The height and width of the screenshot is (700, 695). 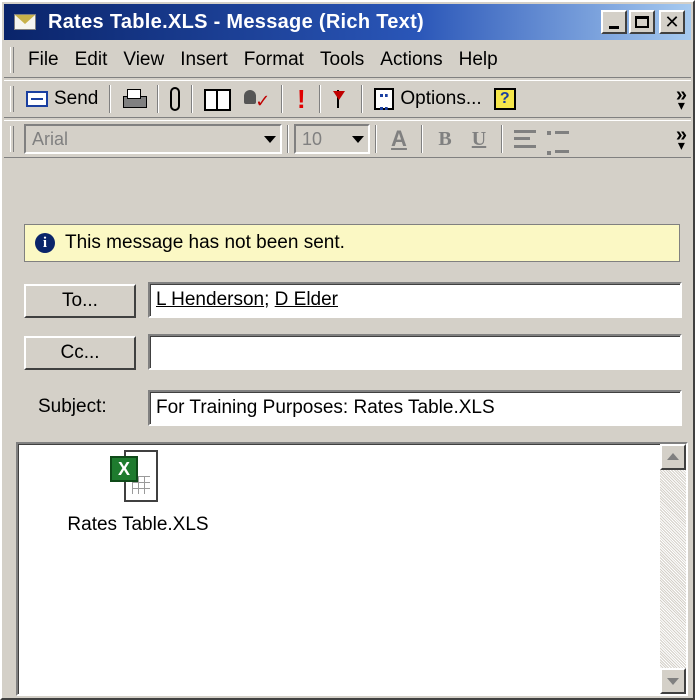 I want to click on importance-high-button: !, so click(x=301, y=99).